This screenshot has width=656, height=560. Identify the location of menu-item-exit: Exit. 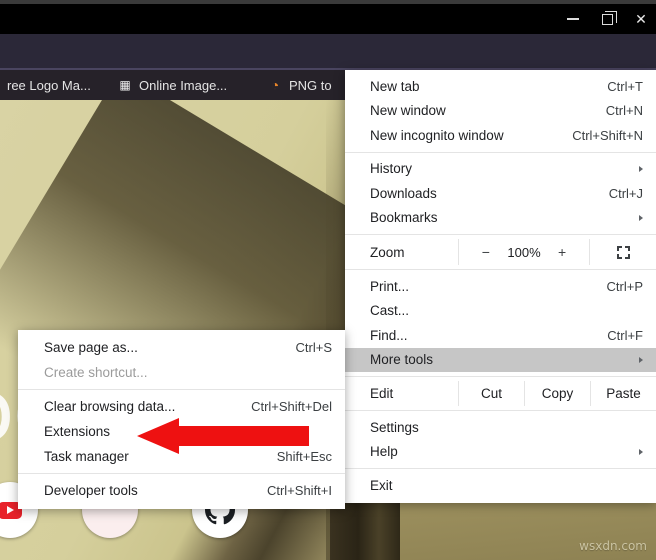
(500, 485).